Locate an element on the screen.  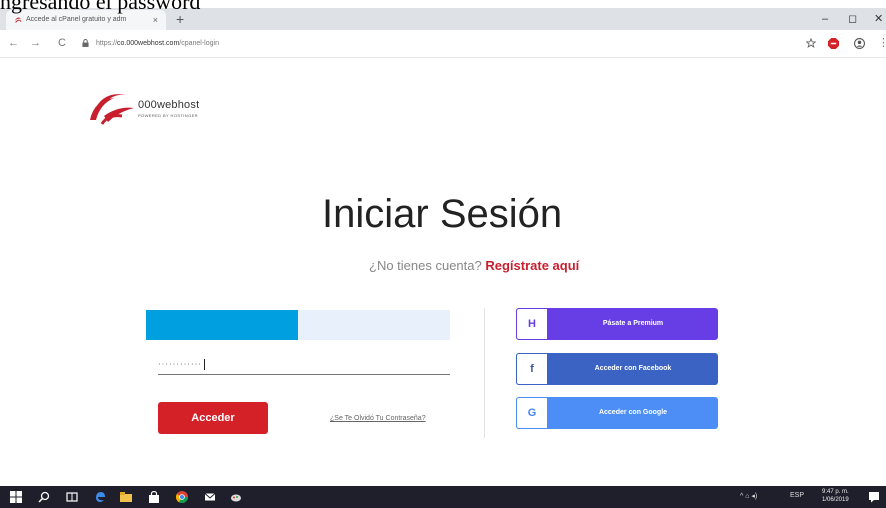
profile-icon is located at coordinates (859, 43).